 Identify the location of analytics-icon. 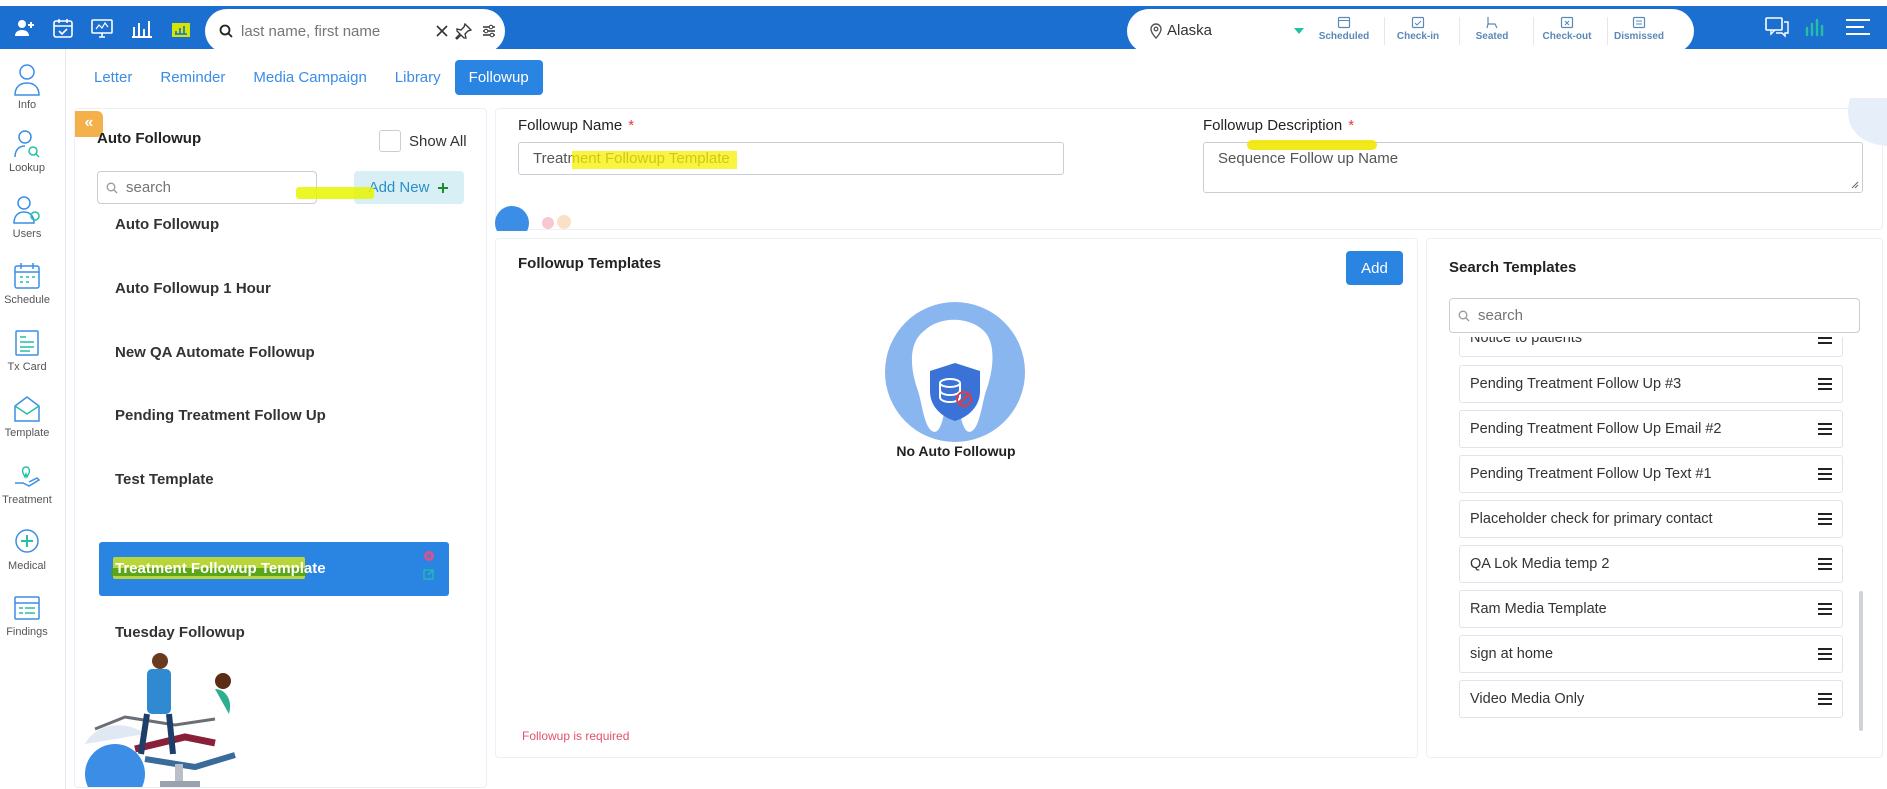
(1814, 27).